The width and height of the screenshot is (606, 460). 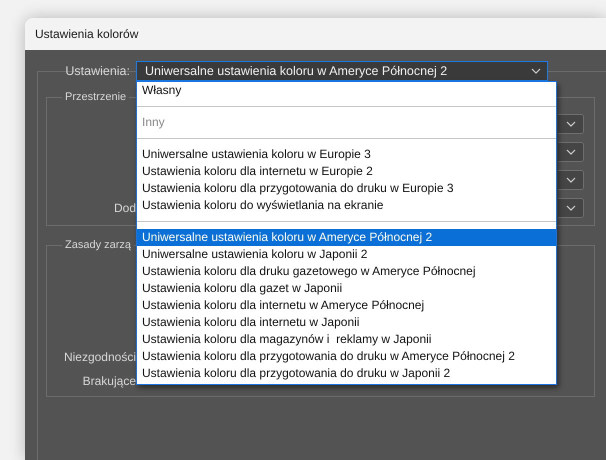 What do you see at coordinates (109, 381) in the screenshot?
I see `field-label: Brakujące` at bounding box center [109, 381].